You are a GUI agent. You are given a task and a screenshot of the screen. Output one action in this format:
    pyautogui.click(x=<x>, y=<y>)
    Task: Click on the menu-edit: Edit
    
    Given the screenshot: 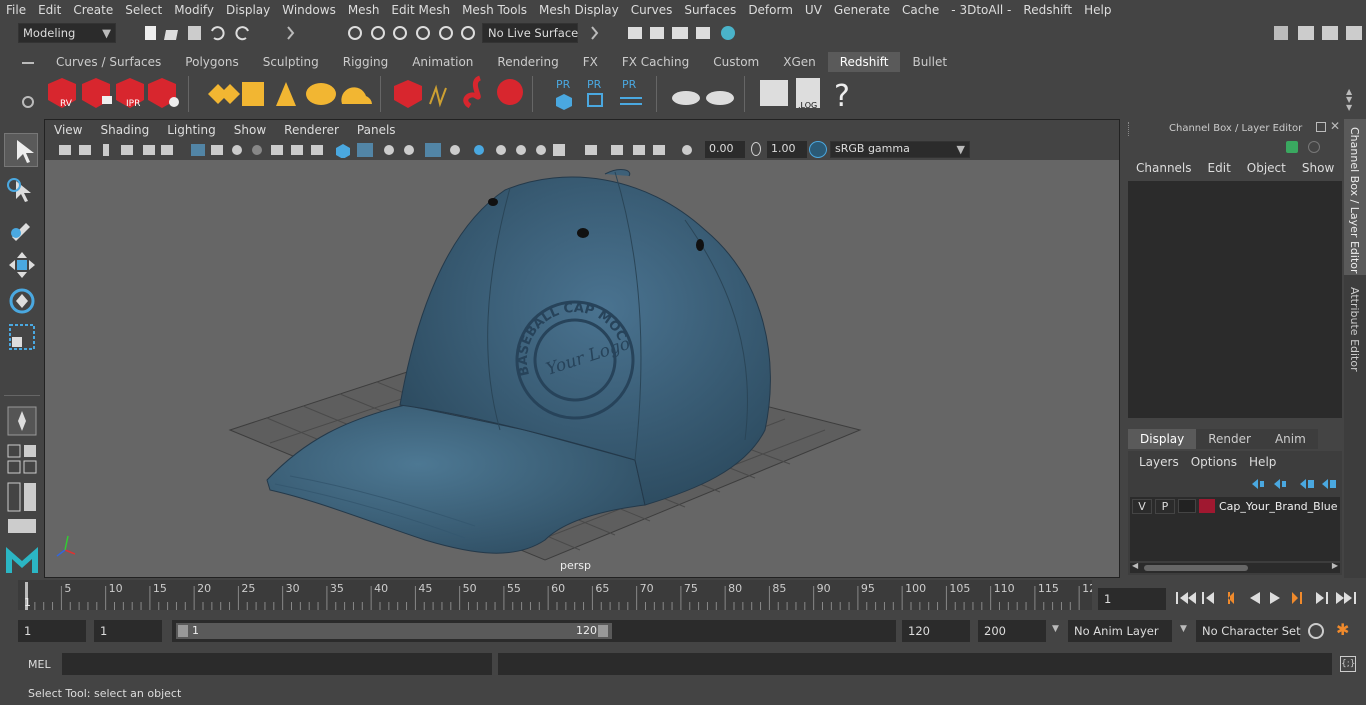 What is the action you would take?
    pyautogui.click(x=49, y=10)
    